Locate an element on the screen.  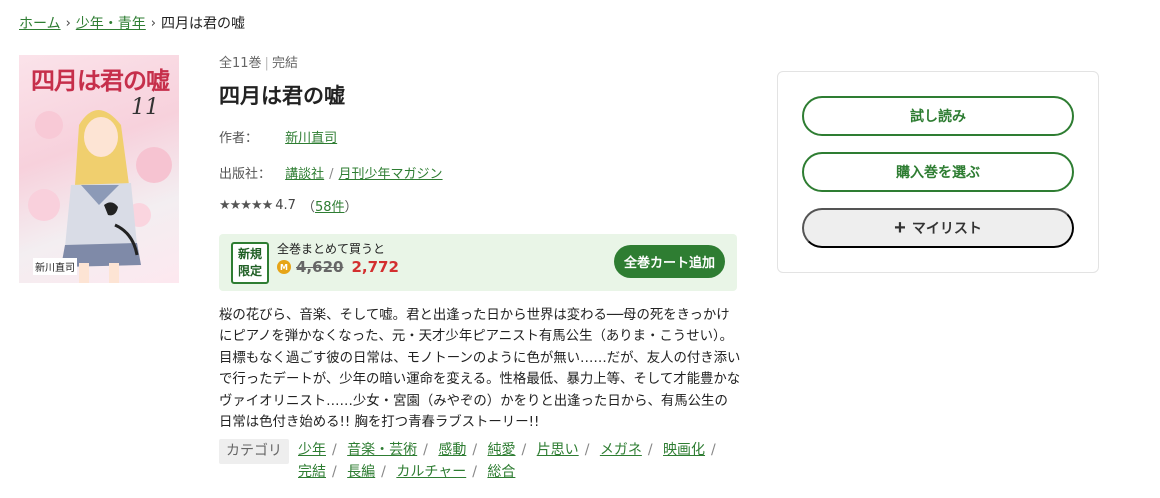
add-all-to-cart-button: 全巻カート追加 is located at coordinates (669, 261).